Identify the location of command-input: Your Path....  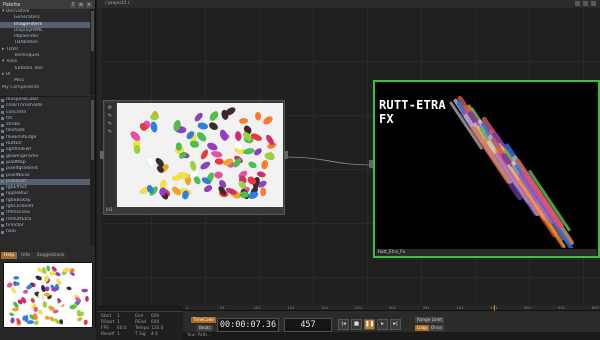
(197, 335).